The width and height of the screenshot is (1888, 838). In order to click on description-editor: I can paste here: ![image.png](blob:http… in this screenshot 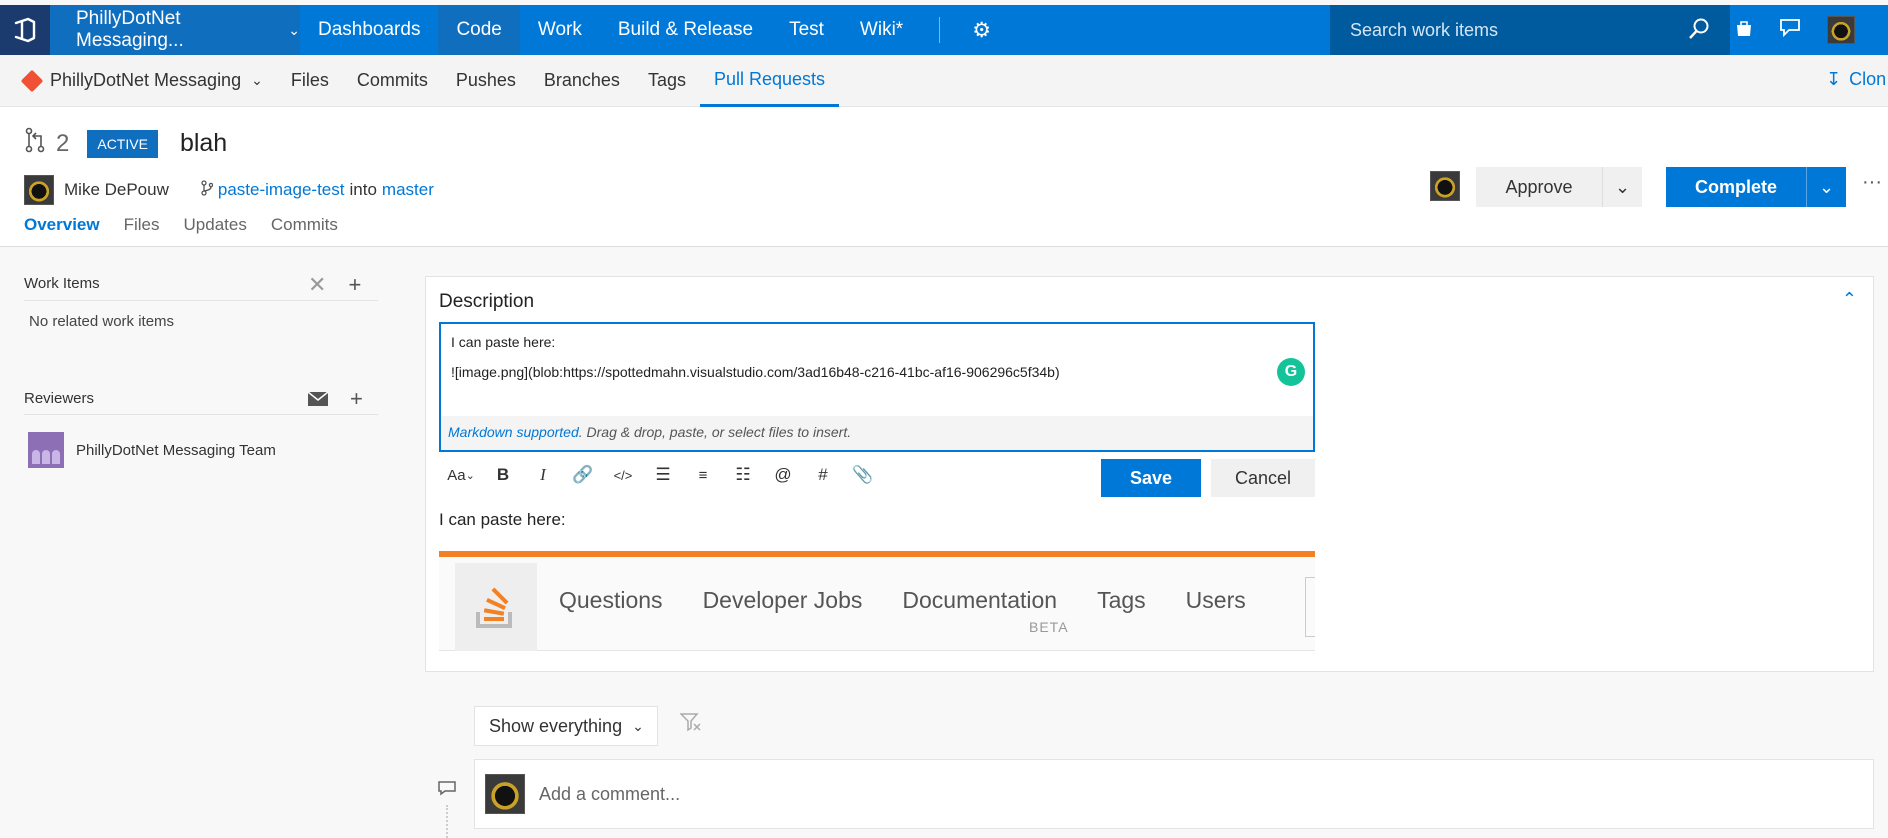, I will do `click(877, 387)`.